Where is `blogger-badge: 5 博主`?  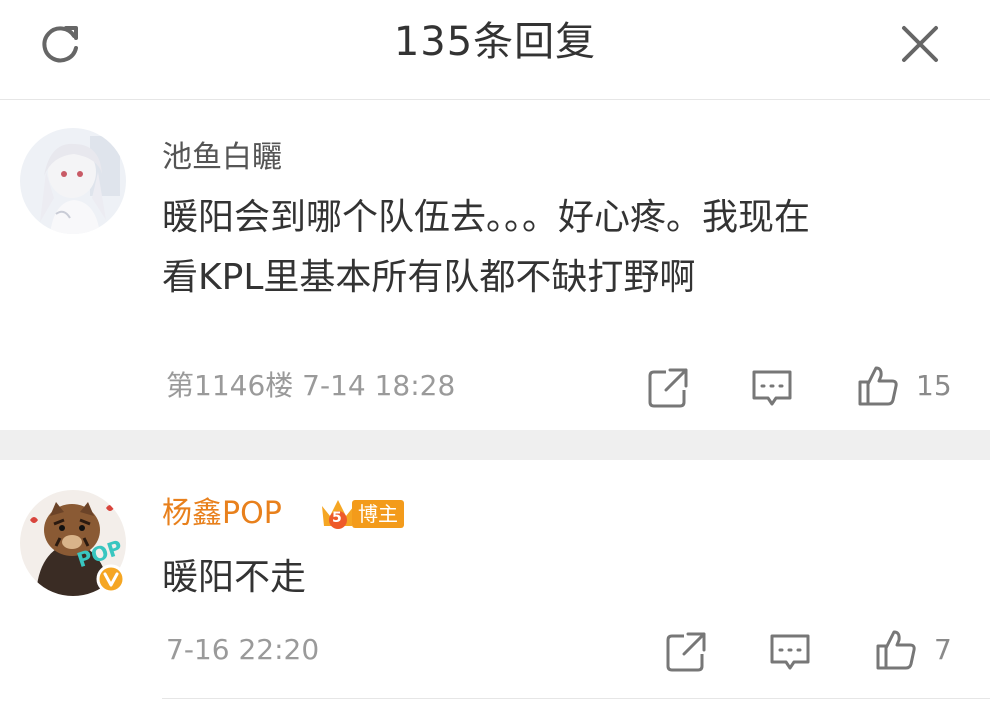 blogger-badge: 5 博主 is located at coordinates (363, 515).